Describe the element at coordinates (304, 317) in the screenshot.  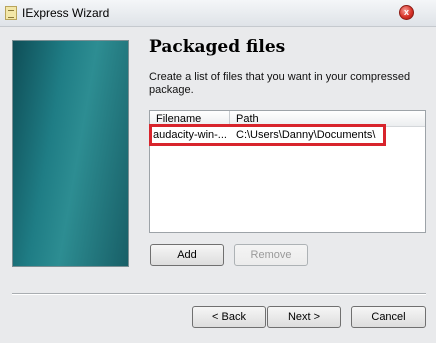
I see `next-button: Next >` at that location.